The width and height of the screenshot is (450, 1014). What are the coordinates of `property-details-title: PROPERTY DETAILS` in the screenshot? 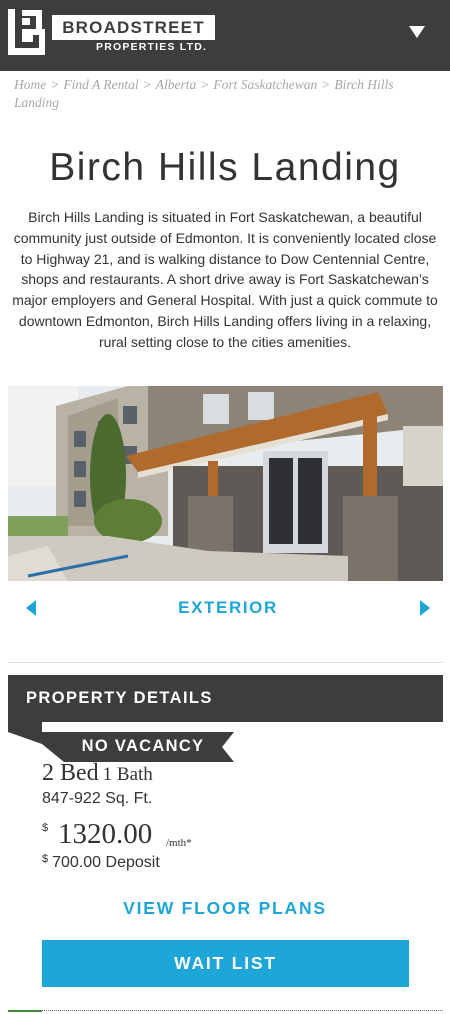 It's located at (119, 698).